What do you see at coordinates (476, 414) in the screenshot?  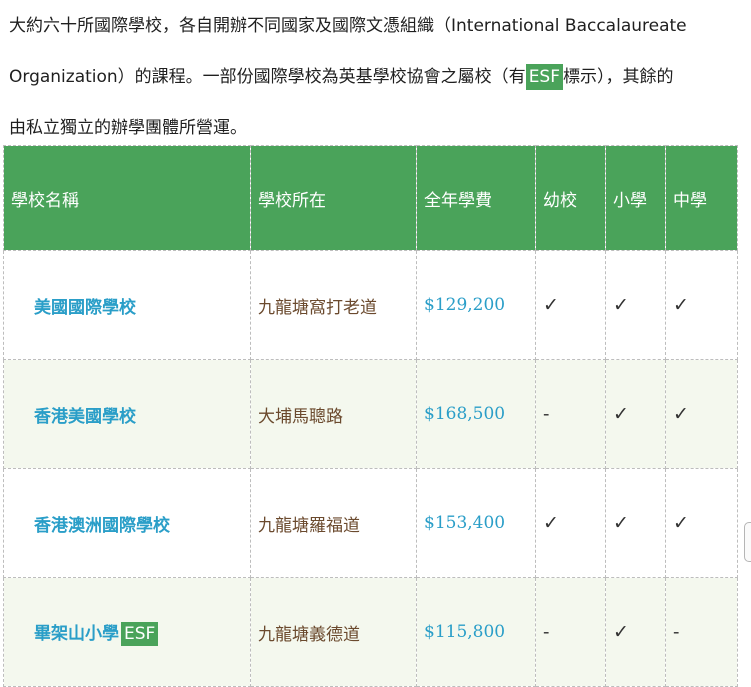 I see `fee-cell: $168,500` at bounding box center [476, 414].